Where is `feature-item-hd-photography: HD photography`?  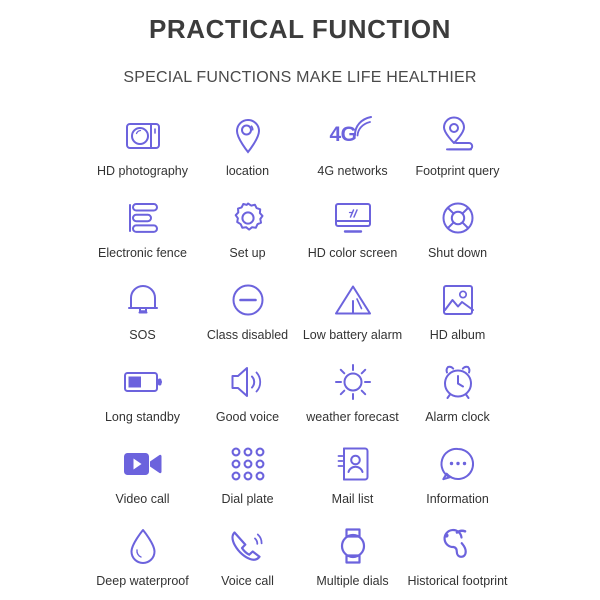 feature-item-hd-photography: HD photography is located at coordinates (142, 155).